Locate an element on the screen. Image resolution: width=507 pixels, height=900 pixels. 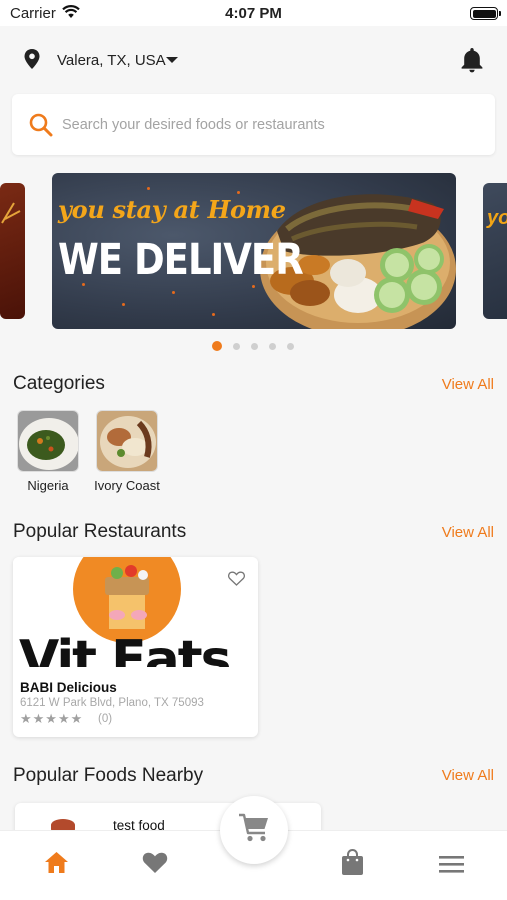
search-input is located at coordinates (262, 125).